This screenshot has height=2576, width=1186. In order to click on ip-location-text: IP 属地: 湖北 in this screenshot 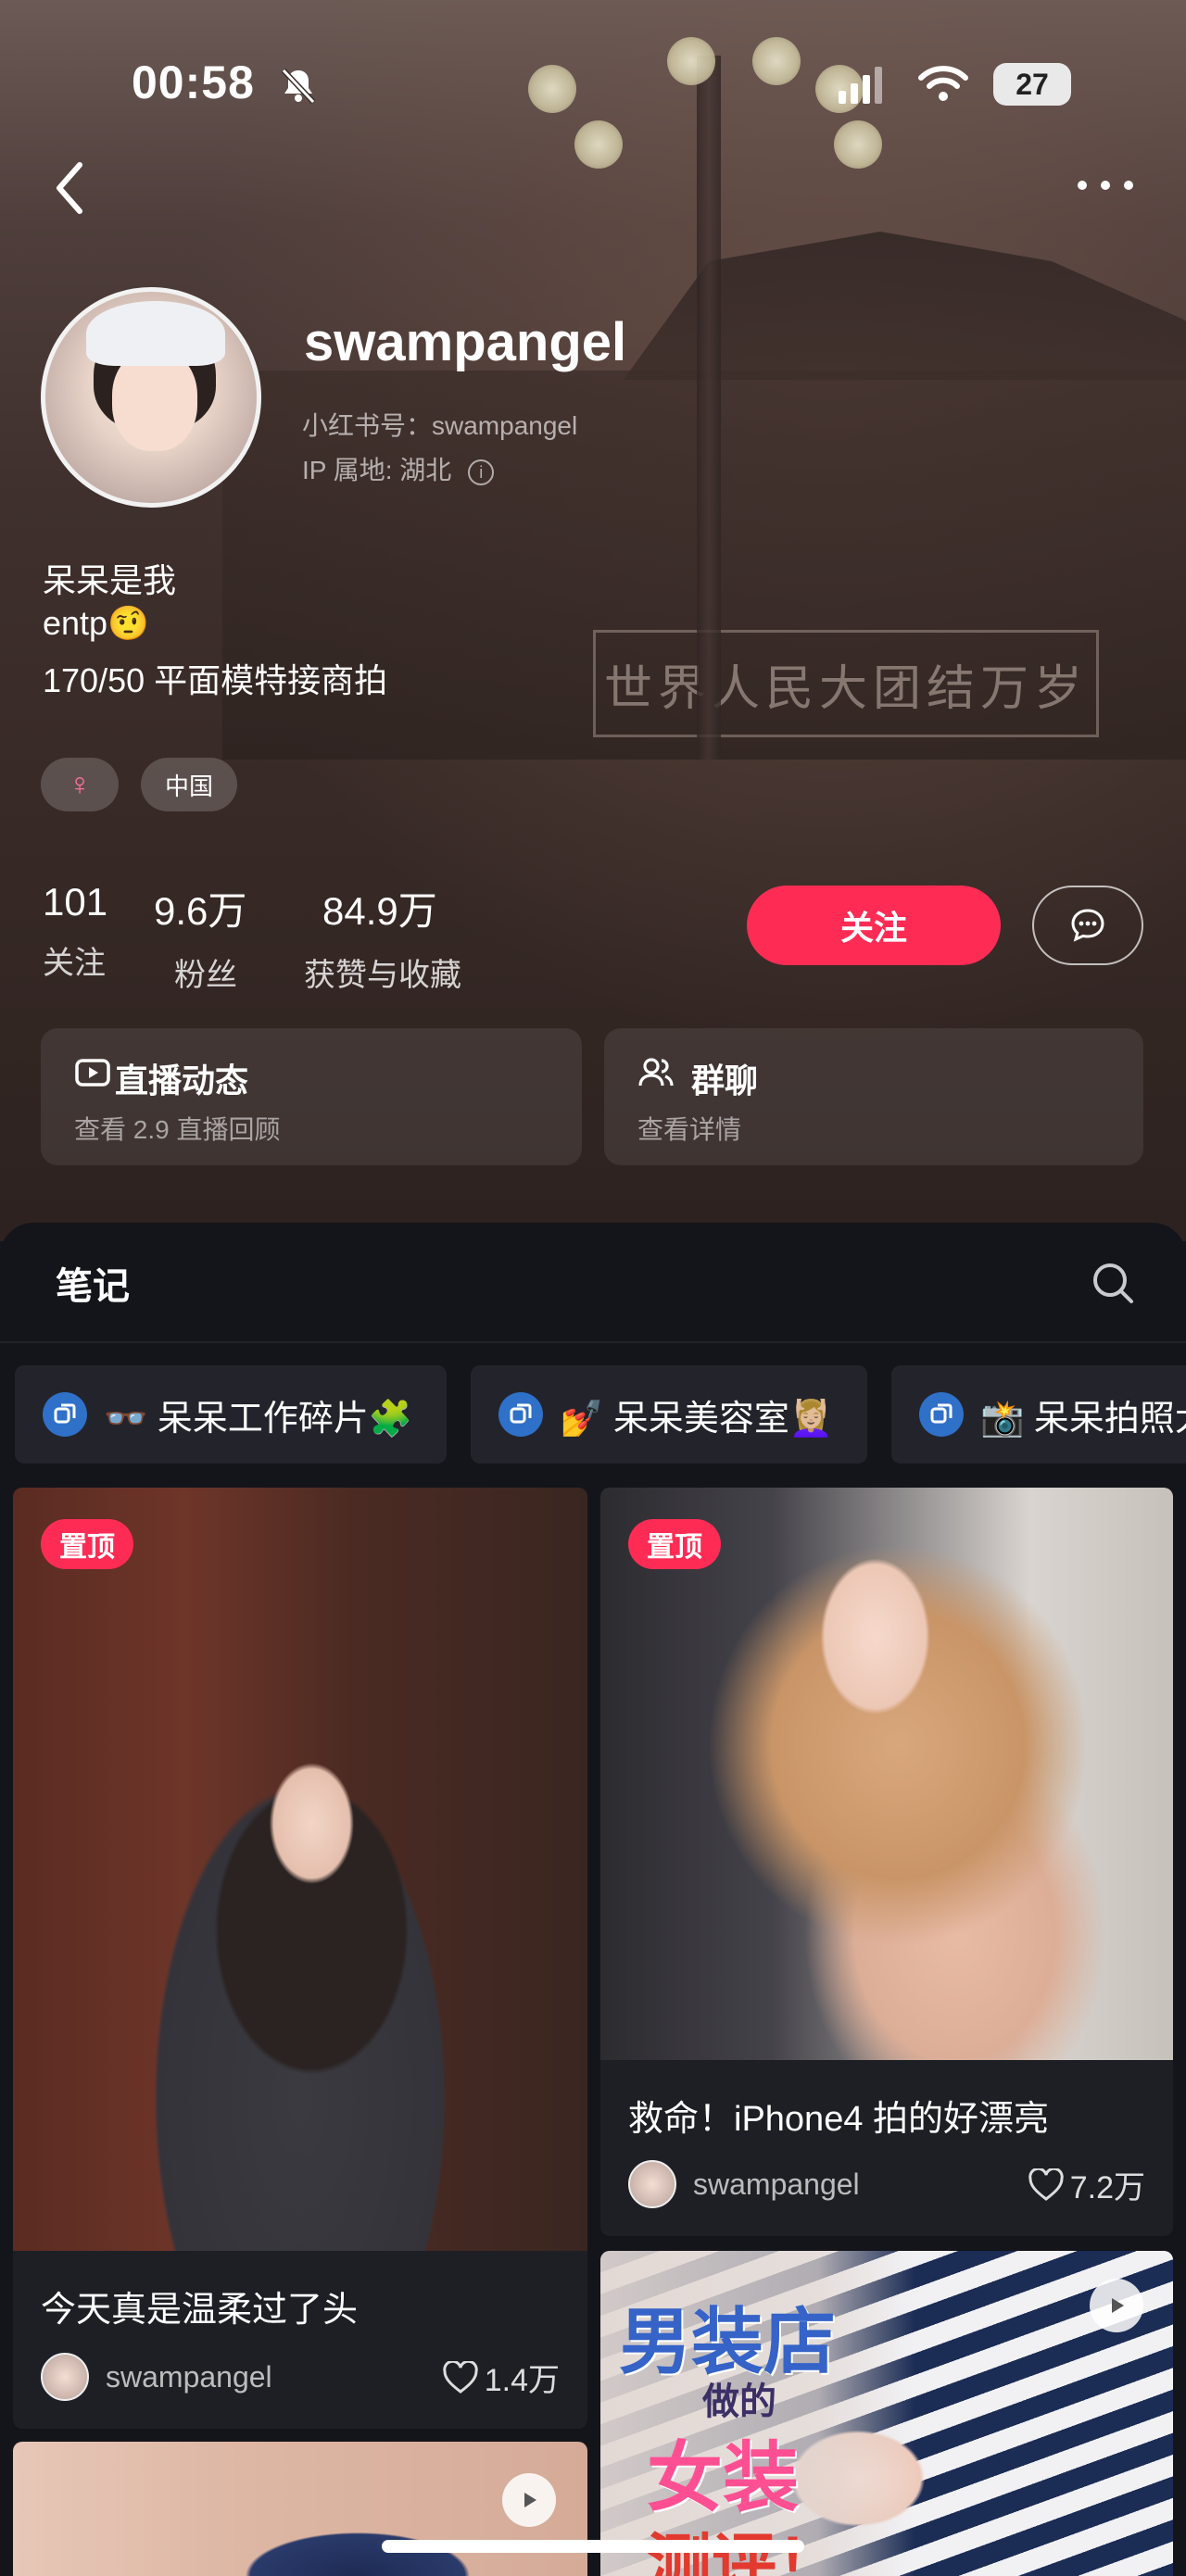, I will do `click(377, 470)`.